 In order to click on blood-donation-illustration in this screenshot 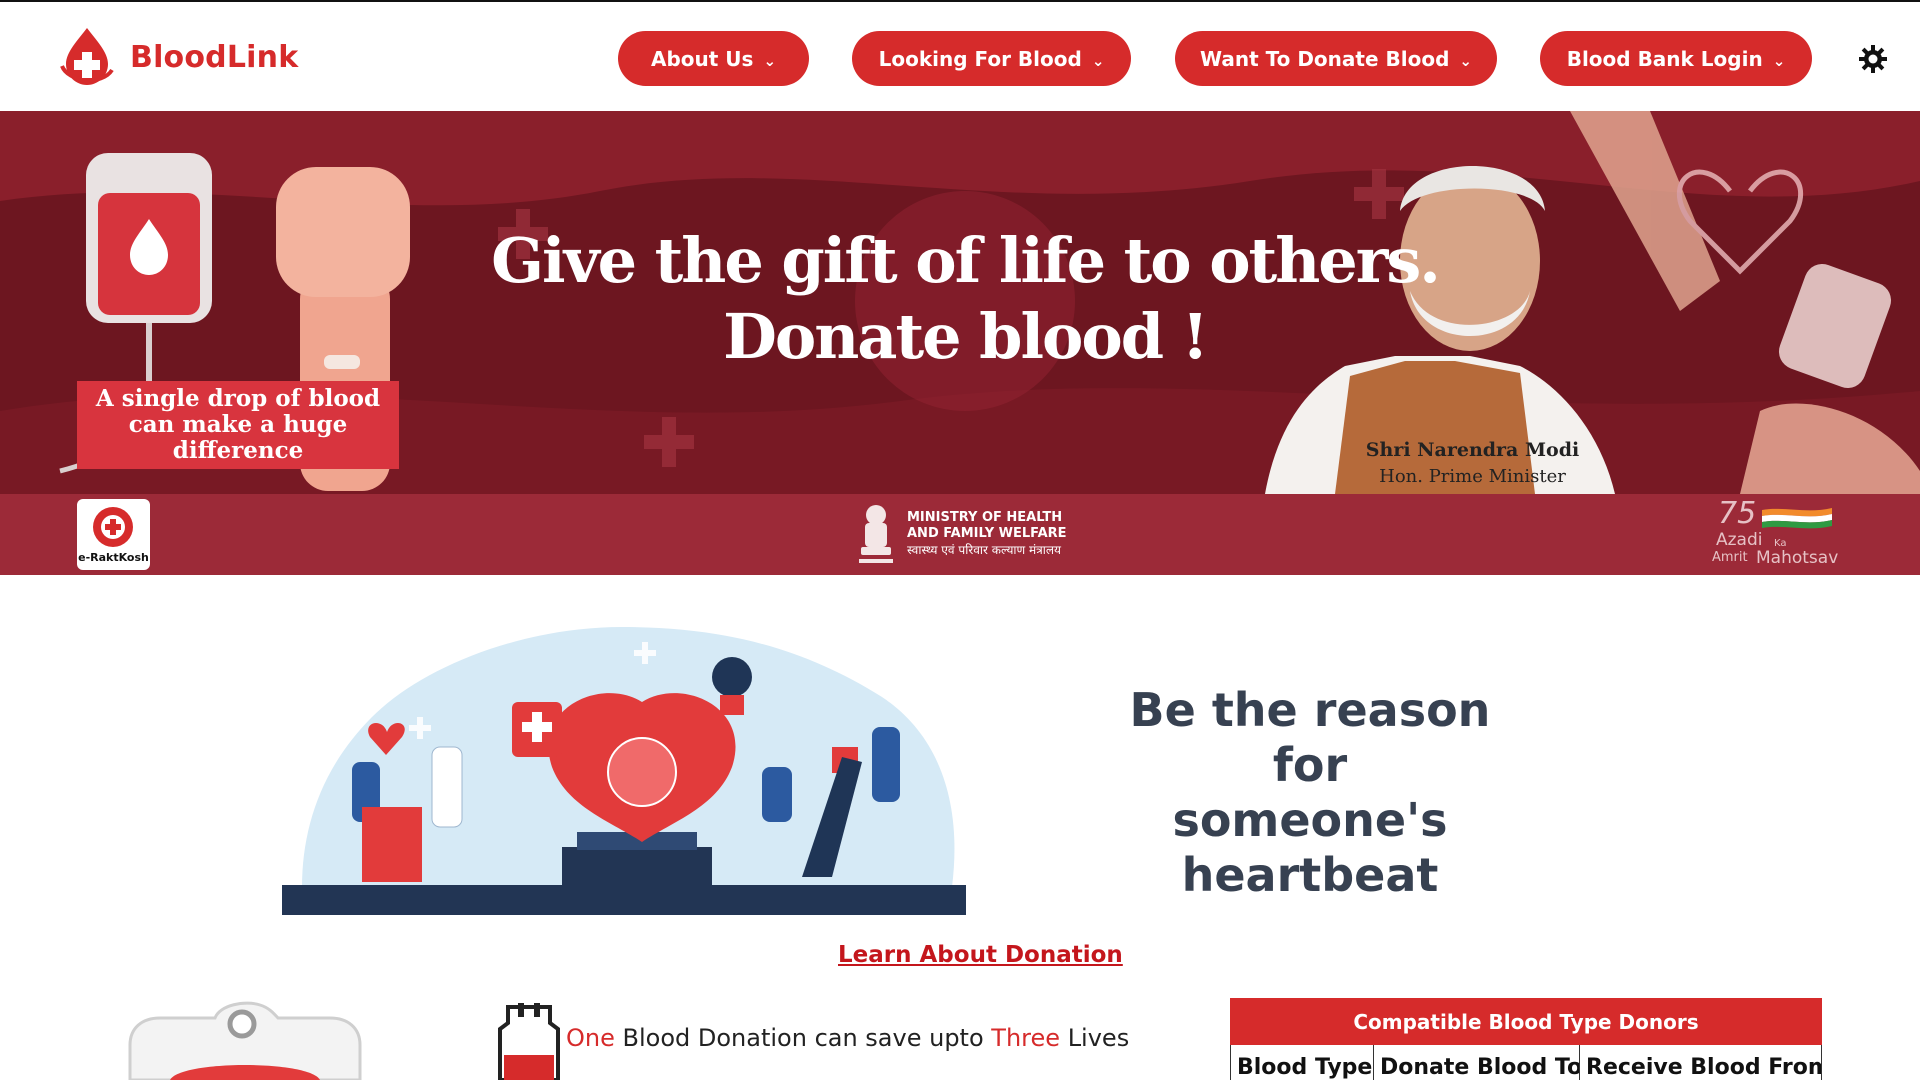, I will do `click(624, 761)`.